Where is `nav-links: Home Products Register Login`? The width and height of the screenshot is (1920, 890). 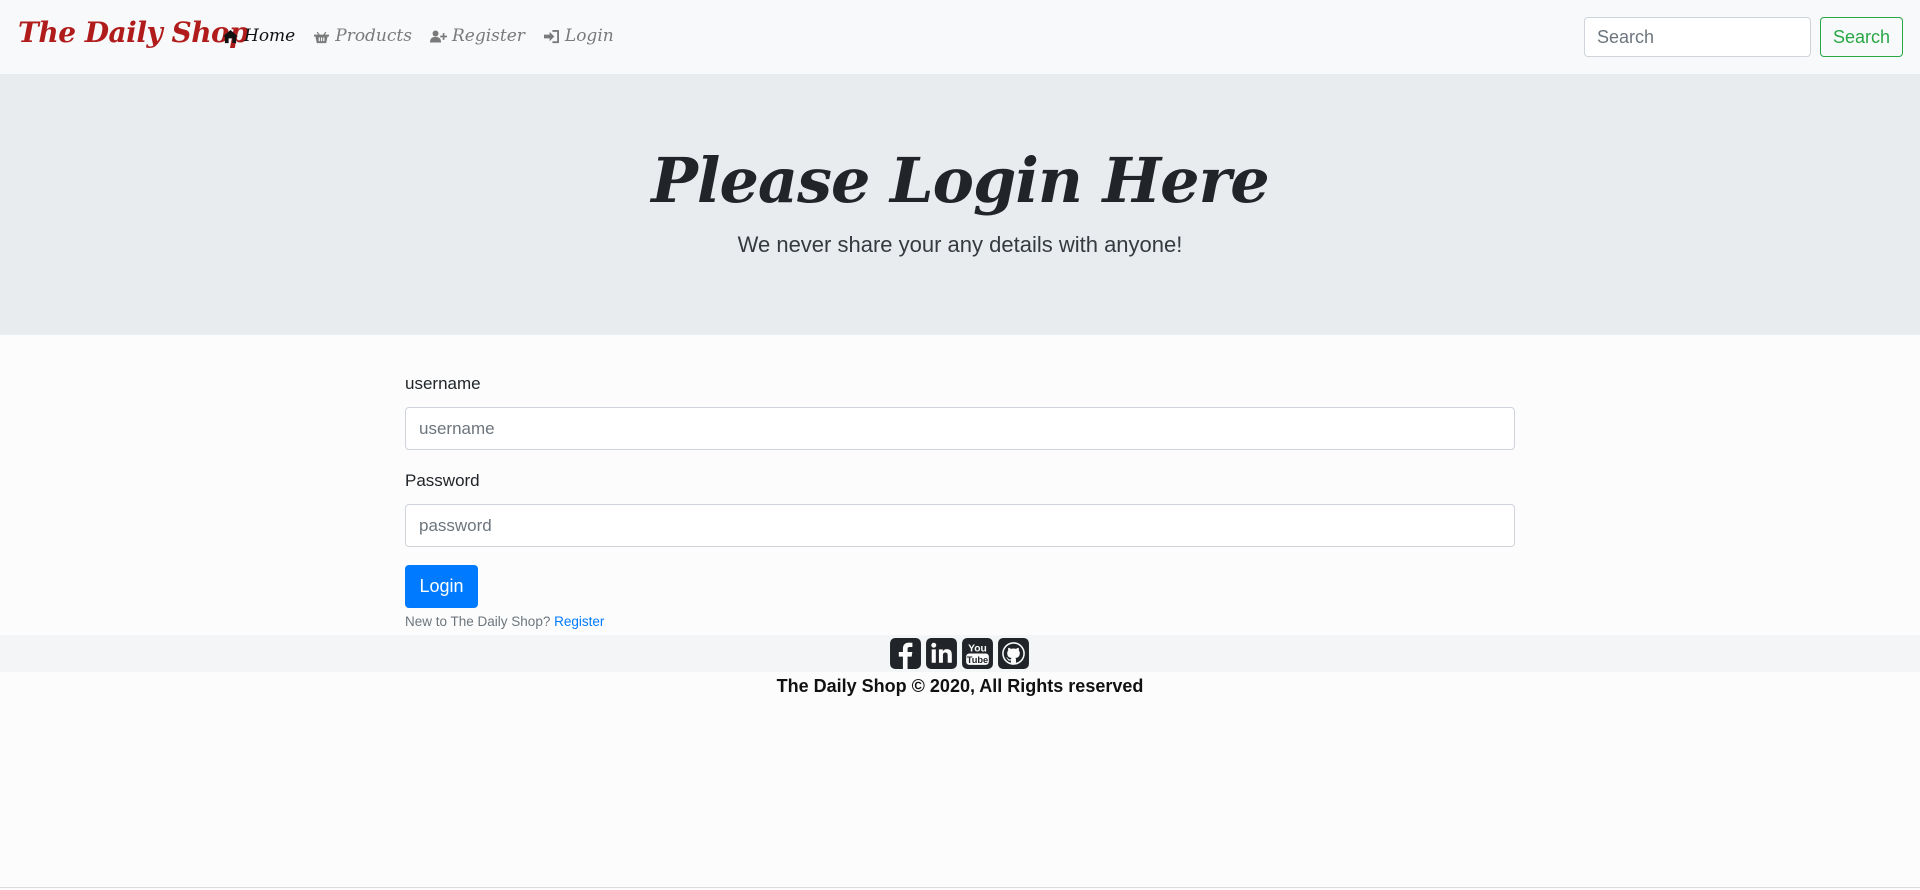 nav-links: Home Products Register Login is located at coordinates (418, 36).